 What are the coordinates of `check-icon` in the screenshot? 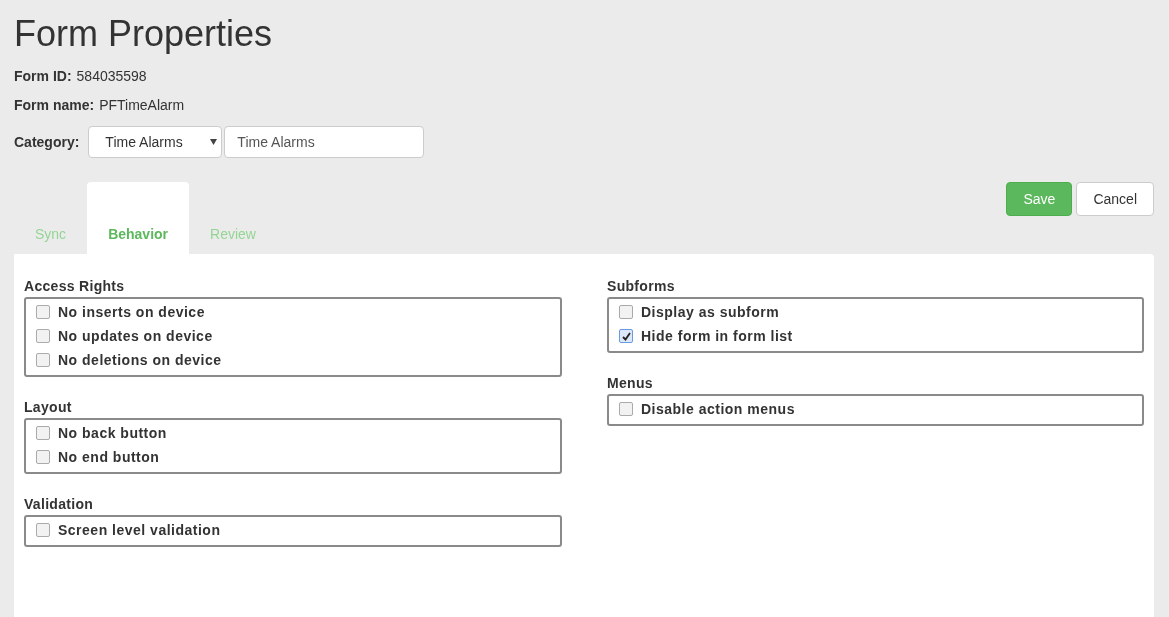 It's located at (626, 336).